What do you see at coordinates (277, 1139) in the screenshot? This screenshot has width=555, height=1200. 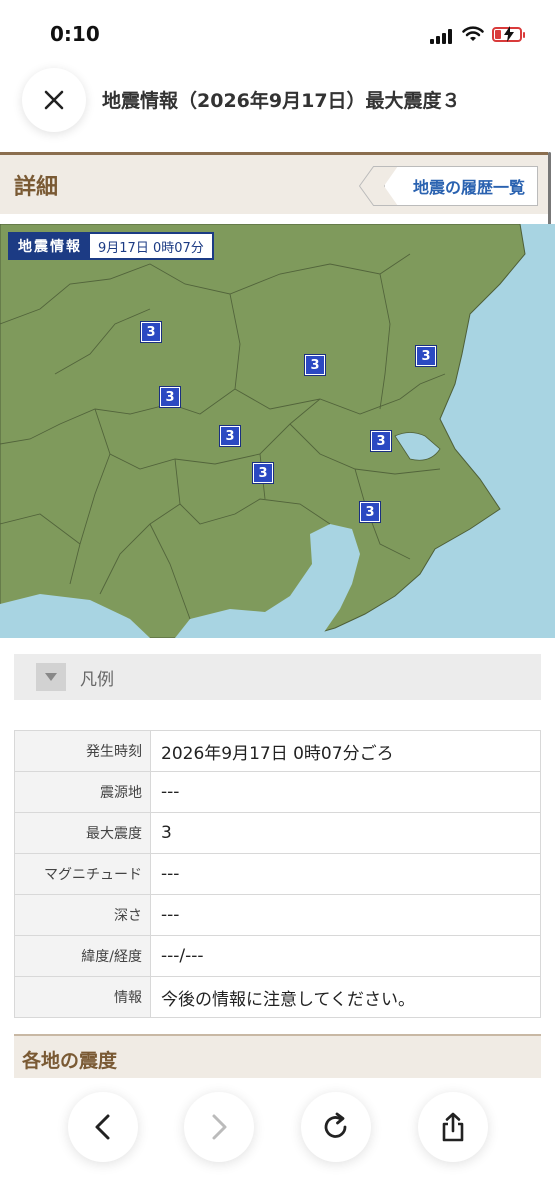 I see `bottom-navigation` at bounding box center [277, 1139].